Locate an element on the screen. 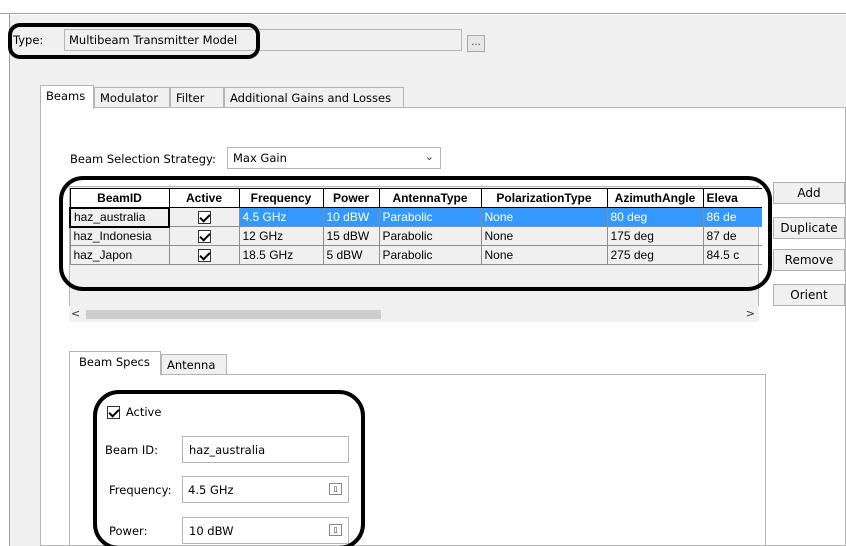 The width and height of the screenshot is (846, 546). tab-filter-label: Filter is located at coordinates (190, 98).